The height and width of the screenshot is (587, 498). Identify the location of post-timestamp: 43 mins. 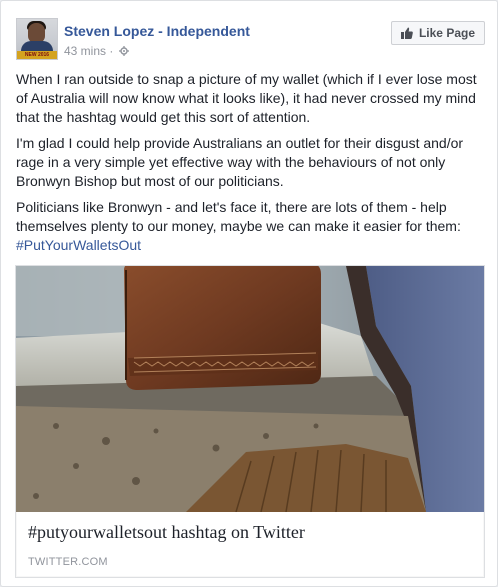
(85, 51).